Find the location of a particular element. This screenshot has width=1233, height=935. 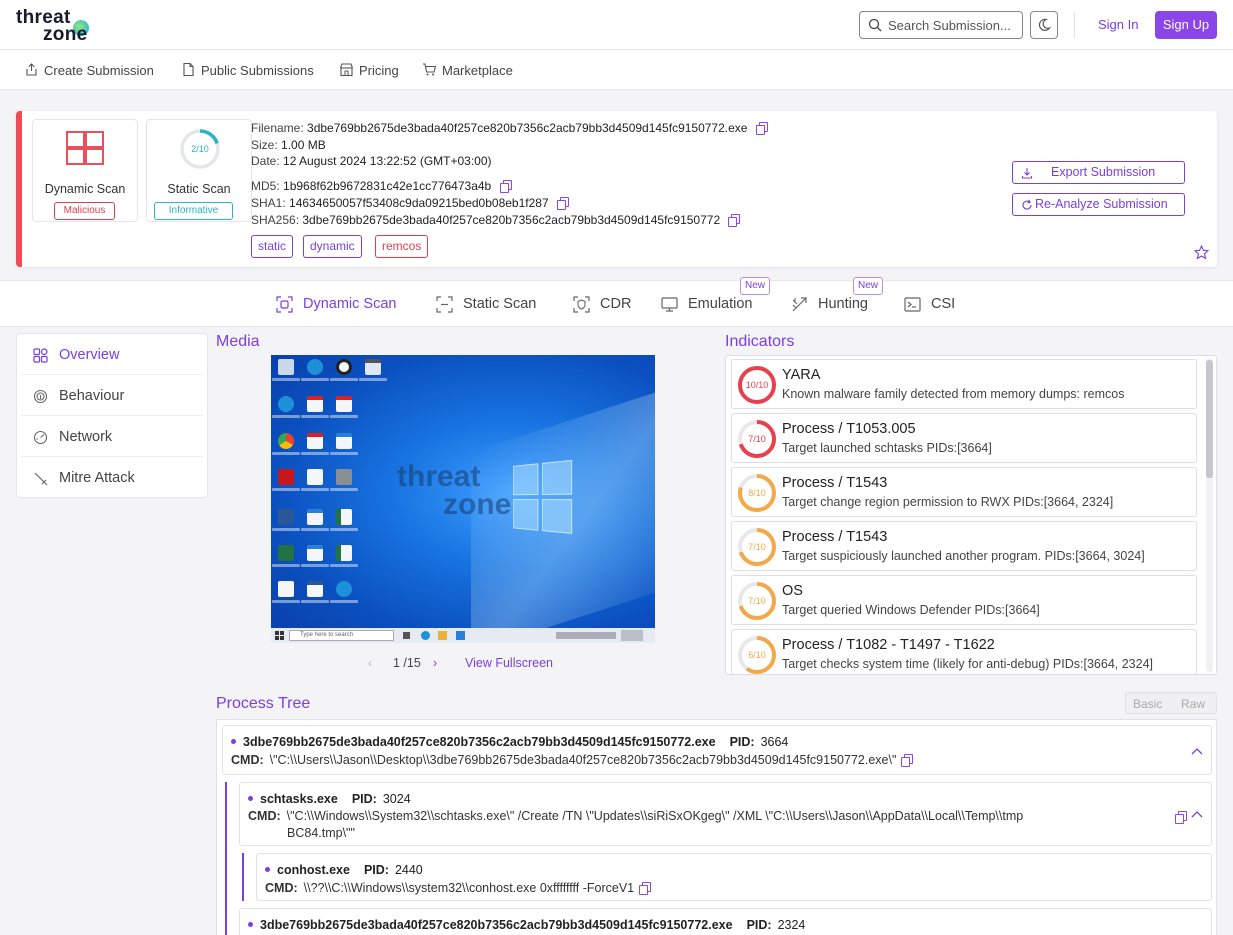

media-screenshot: threat zone Type here to search is located at coordinates (463, 499).